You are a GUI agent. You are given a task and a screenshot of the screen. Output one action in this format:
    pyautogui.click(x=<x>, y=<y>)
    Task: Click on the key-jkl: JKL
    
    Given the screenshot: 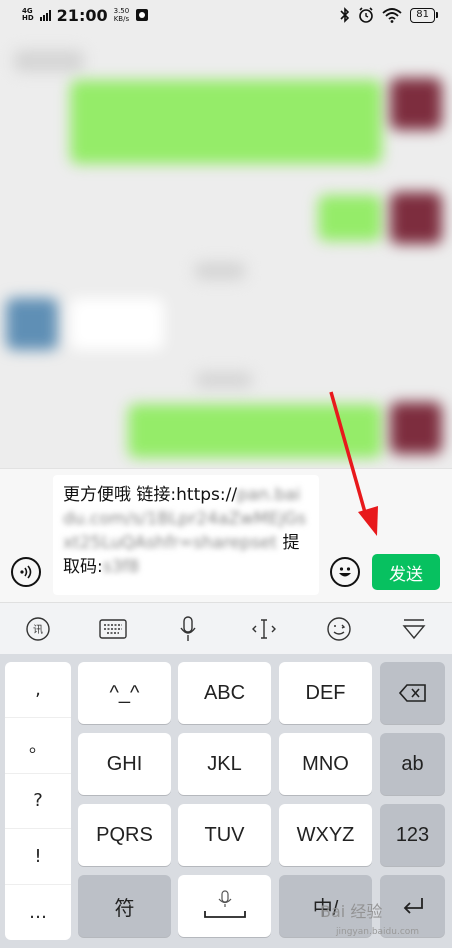 What is the action you would take?
    pyautogui.click(x=224, y=764)
    